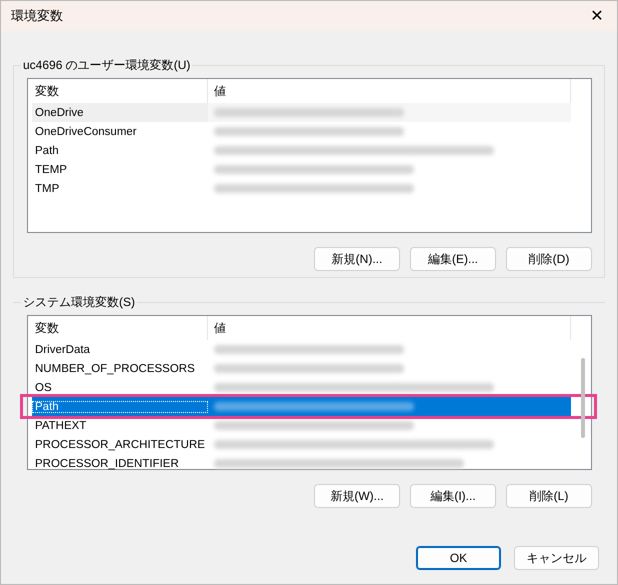 The width and height of the screenshot is (618, 585). I want to click on list-row: OneDriveConsumer, so click(301, 131).